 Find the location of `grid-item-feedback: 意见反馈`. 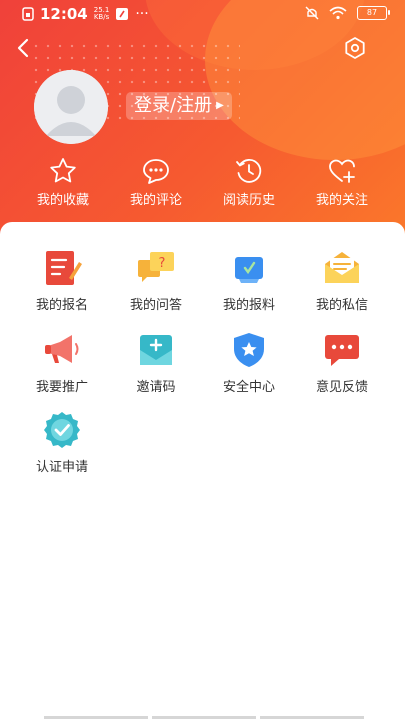

grid-item-feedback: 意见反馈 is located at coordinates (342, 362).